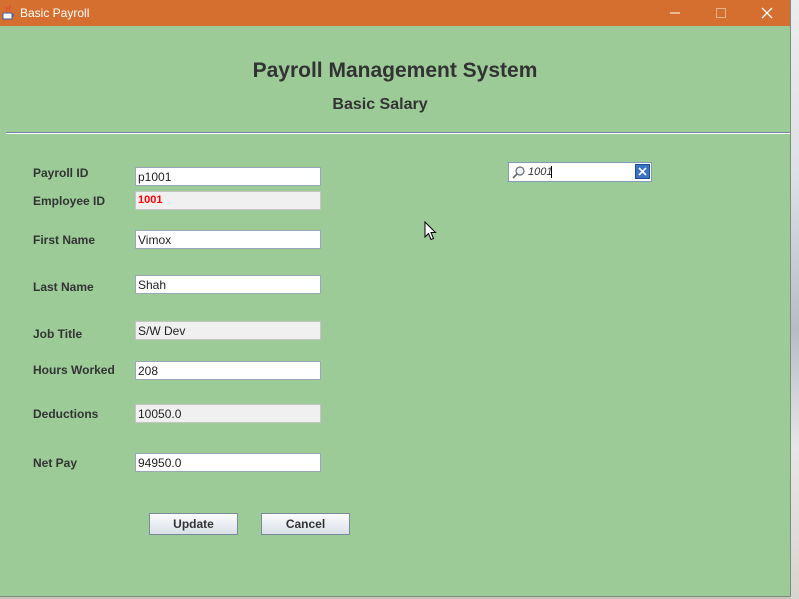 This screenshot has width=799, height=599. What do you see at coordinates (228, 413) in the screenshot?
I see `deductions-field: 10050.0` at bounding box center [228, 413].